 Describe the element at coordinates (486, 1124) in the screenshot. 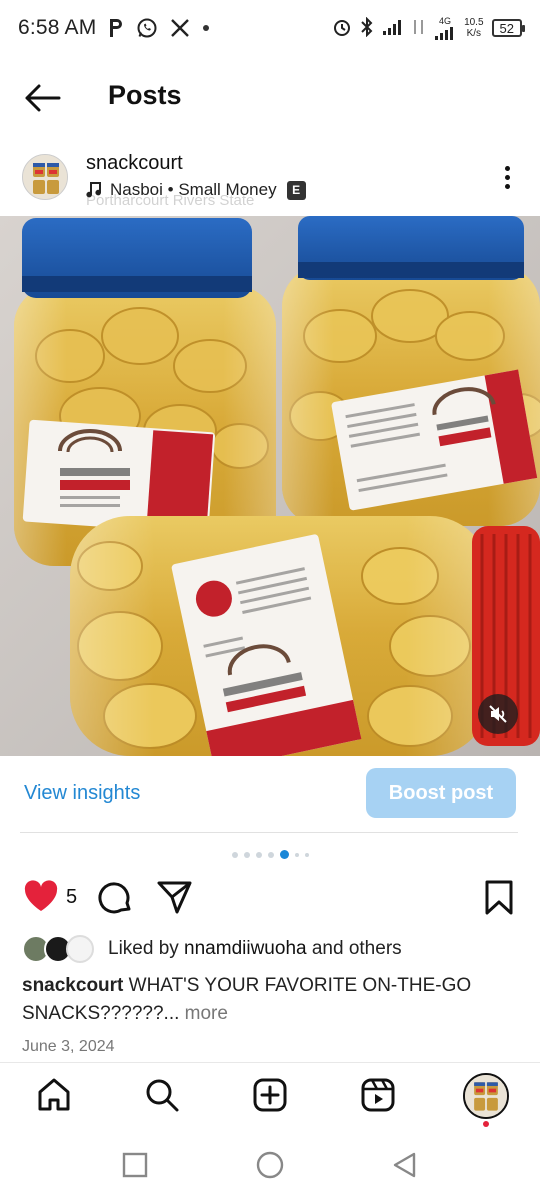

I see `notification-dot` at that location.